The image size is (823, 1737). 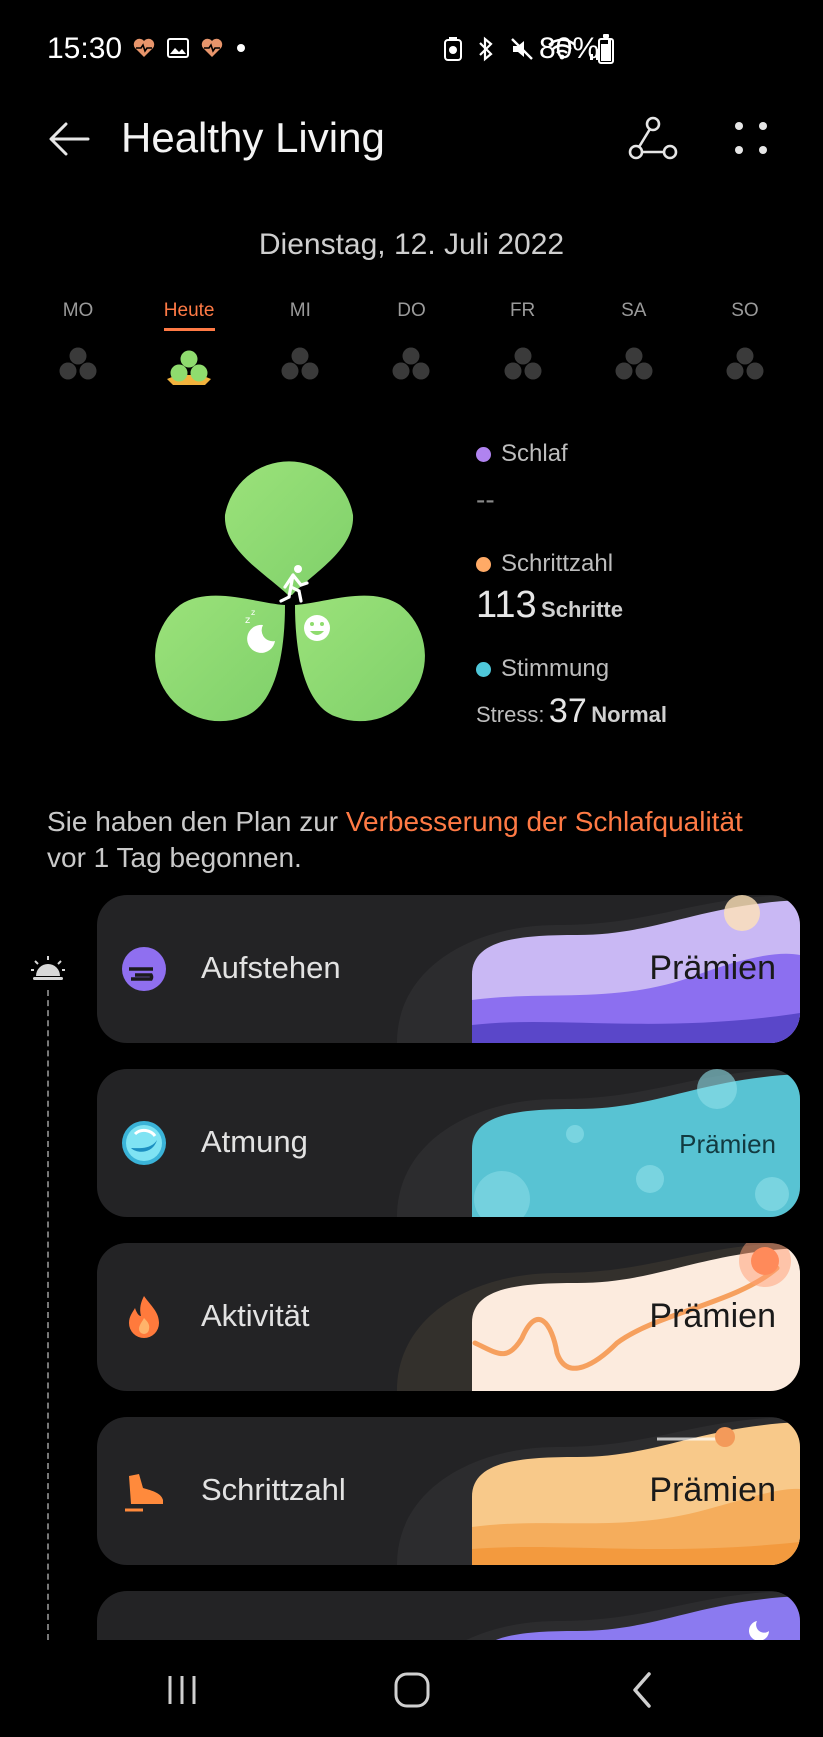 I want to click on card-aufstehen: Aufstehen Prämien, so click(x=448, y=969).